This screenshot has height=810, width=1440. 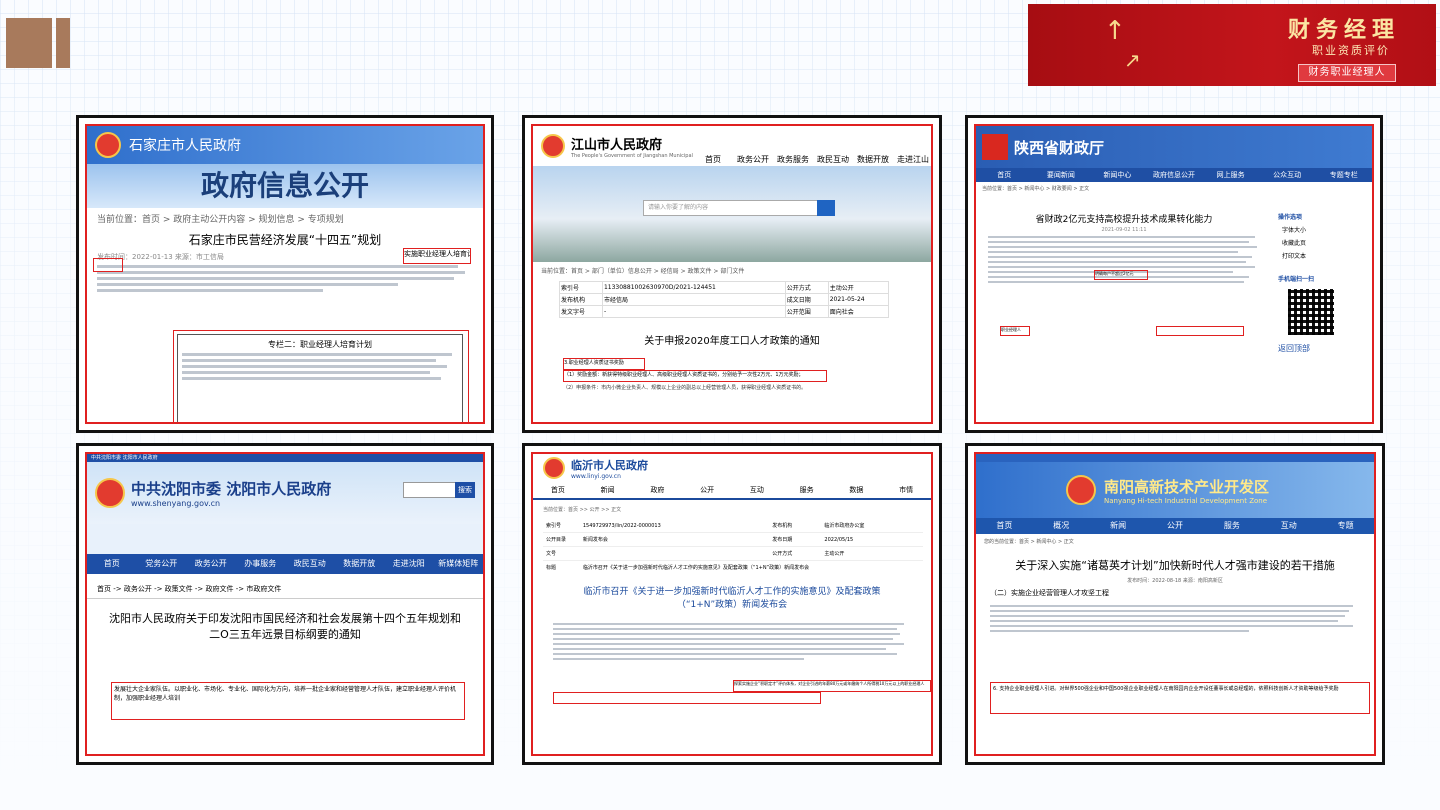 What do you see at coordinates (29, 43) in the screenshot?
I see `decor-block-large` at bounding box center [29, 43].